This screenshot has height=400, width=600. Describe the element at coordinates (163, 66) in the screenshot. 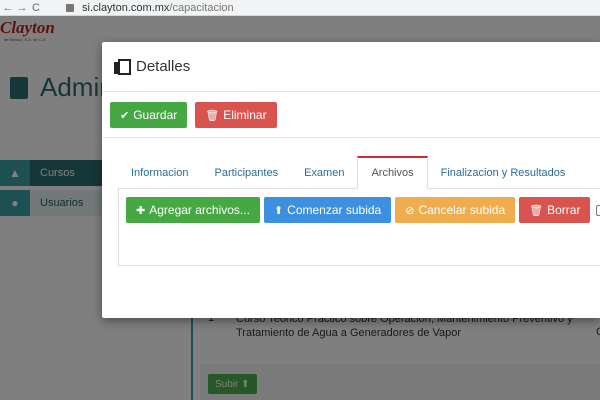

I see `modal-title: Detalles` at that location.